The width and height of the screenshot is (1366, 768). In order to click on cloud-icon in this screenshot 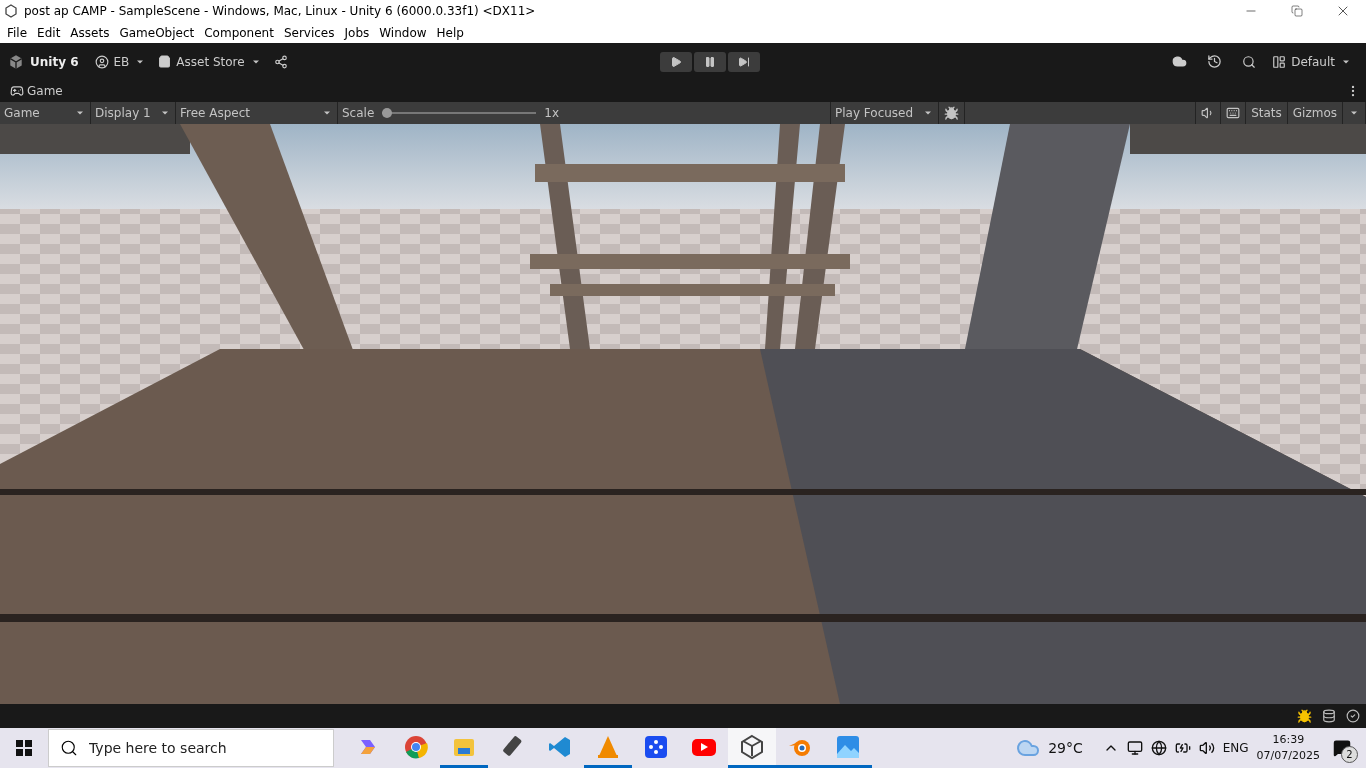, I will do `click(1180, 61)`.